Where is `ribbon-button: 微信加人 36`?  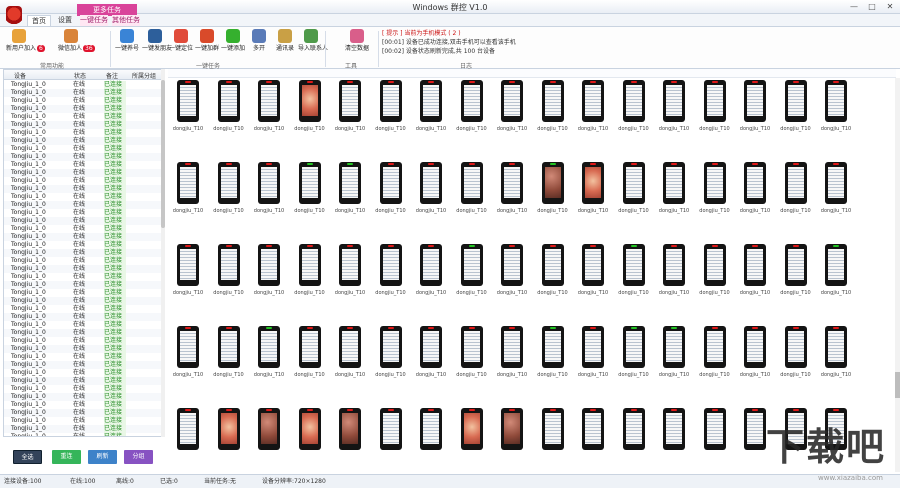
ribbon-button: 微信加人 36 is located at coordinates (76, 43).